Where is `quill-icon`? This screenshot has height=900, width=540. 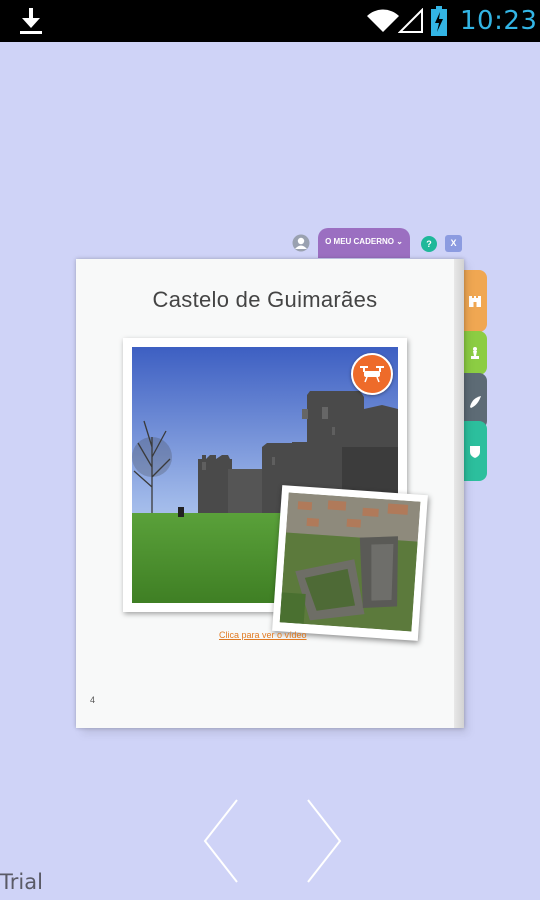 quill-icon is located at coordinates (475, 402).